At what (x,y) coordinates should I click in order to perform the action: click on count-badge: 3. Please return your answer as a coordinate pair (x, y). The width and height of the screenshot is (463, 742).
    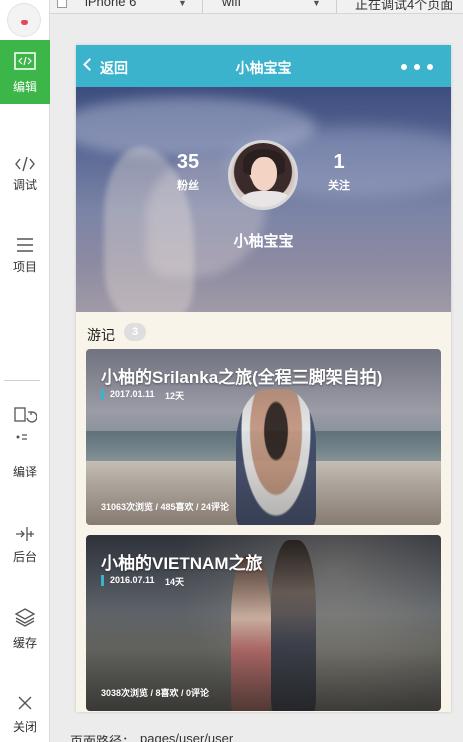
    Looking at the image, I should click on (135, 332).